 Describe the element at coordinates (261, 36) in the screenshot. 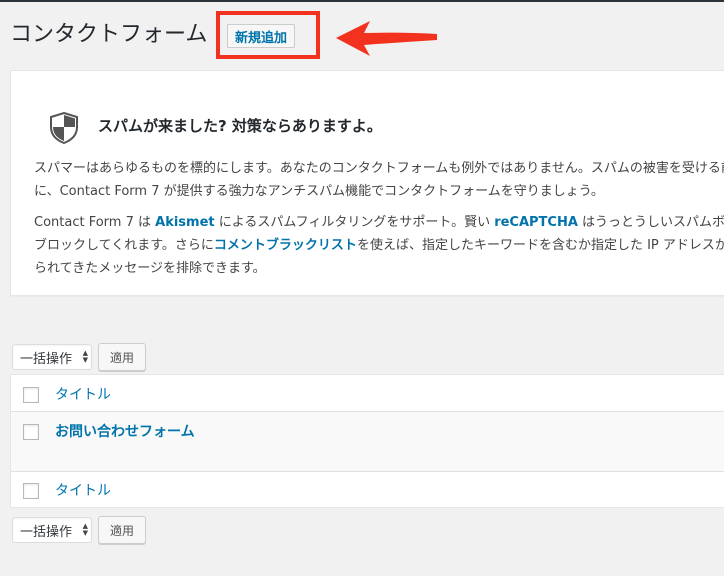

I see `add-new-button: 新規追加` at that location.